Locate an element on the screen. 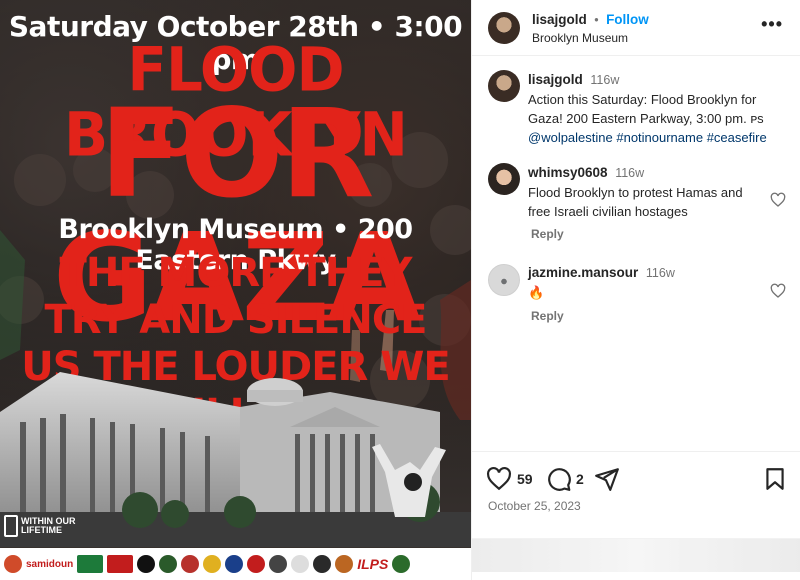 The width and height of the screenshot is (800, 580). hourglass-icon is located at coordinates (11, 526).